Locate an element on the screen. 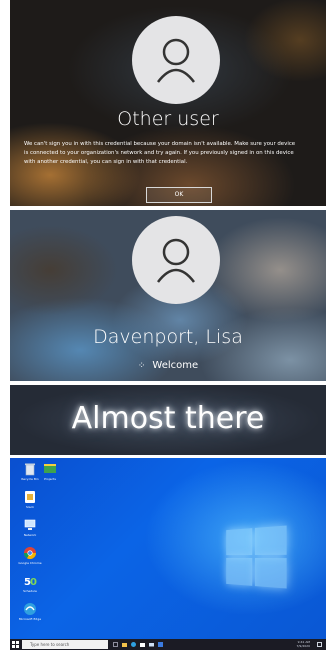 Image resolution: width=326 pixels, height=650 pixels. taskbar-clock: 9:41 AM 7/9/2020 is located at coordinates (303, 644).